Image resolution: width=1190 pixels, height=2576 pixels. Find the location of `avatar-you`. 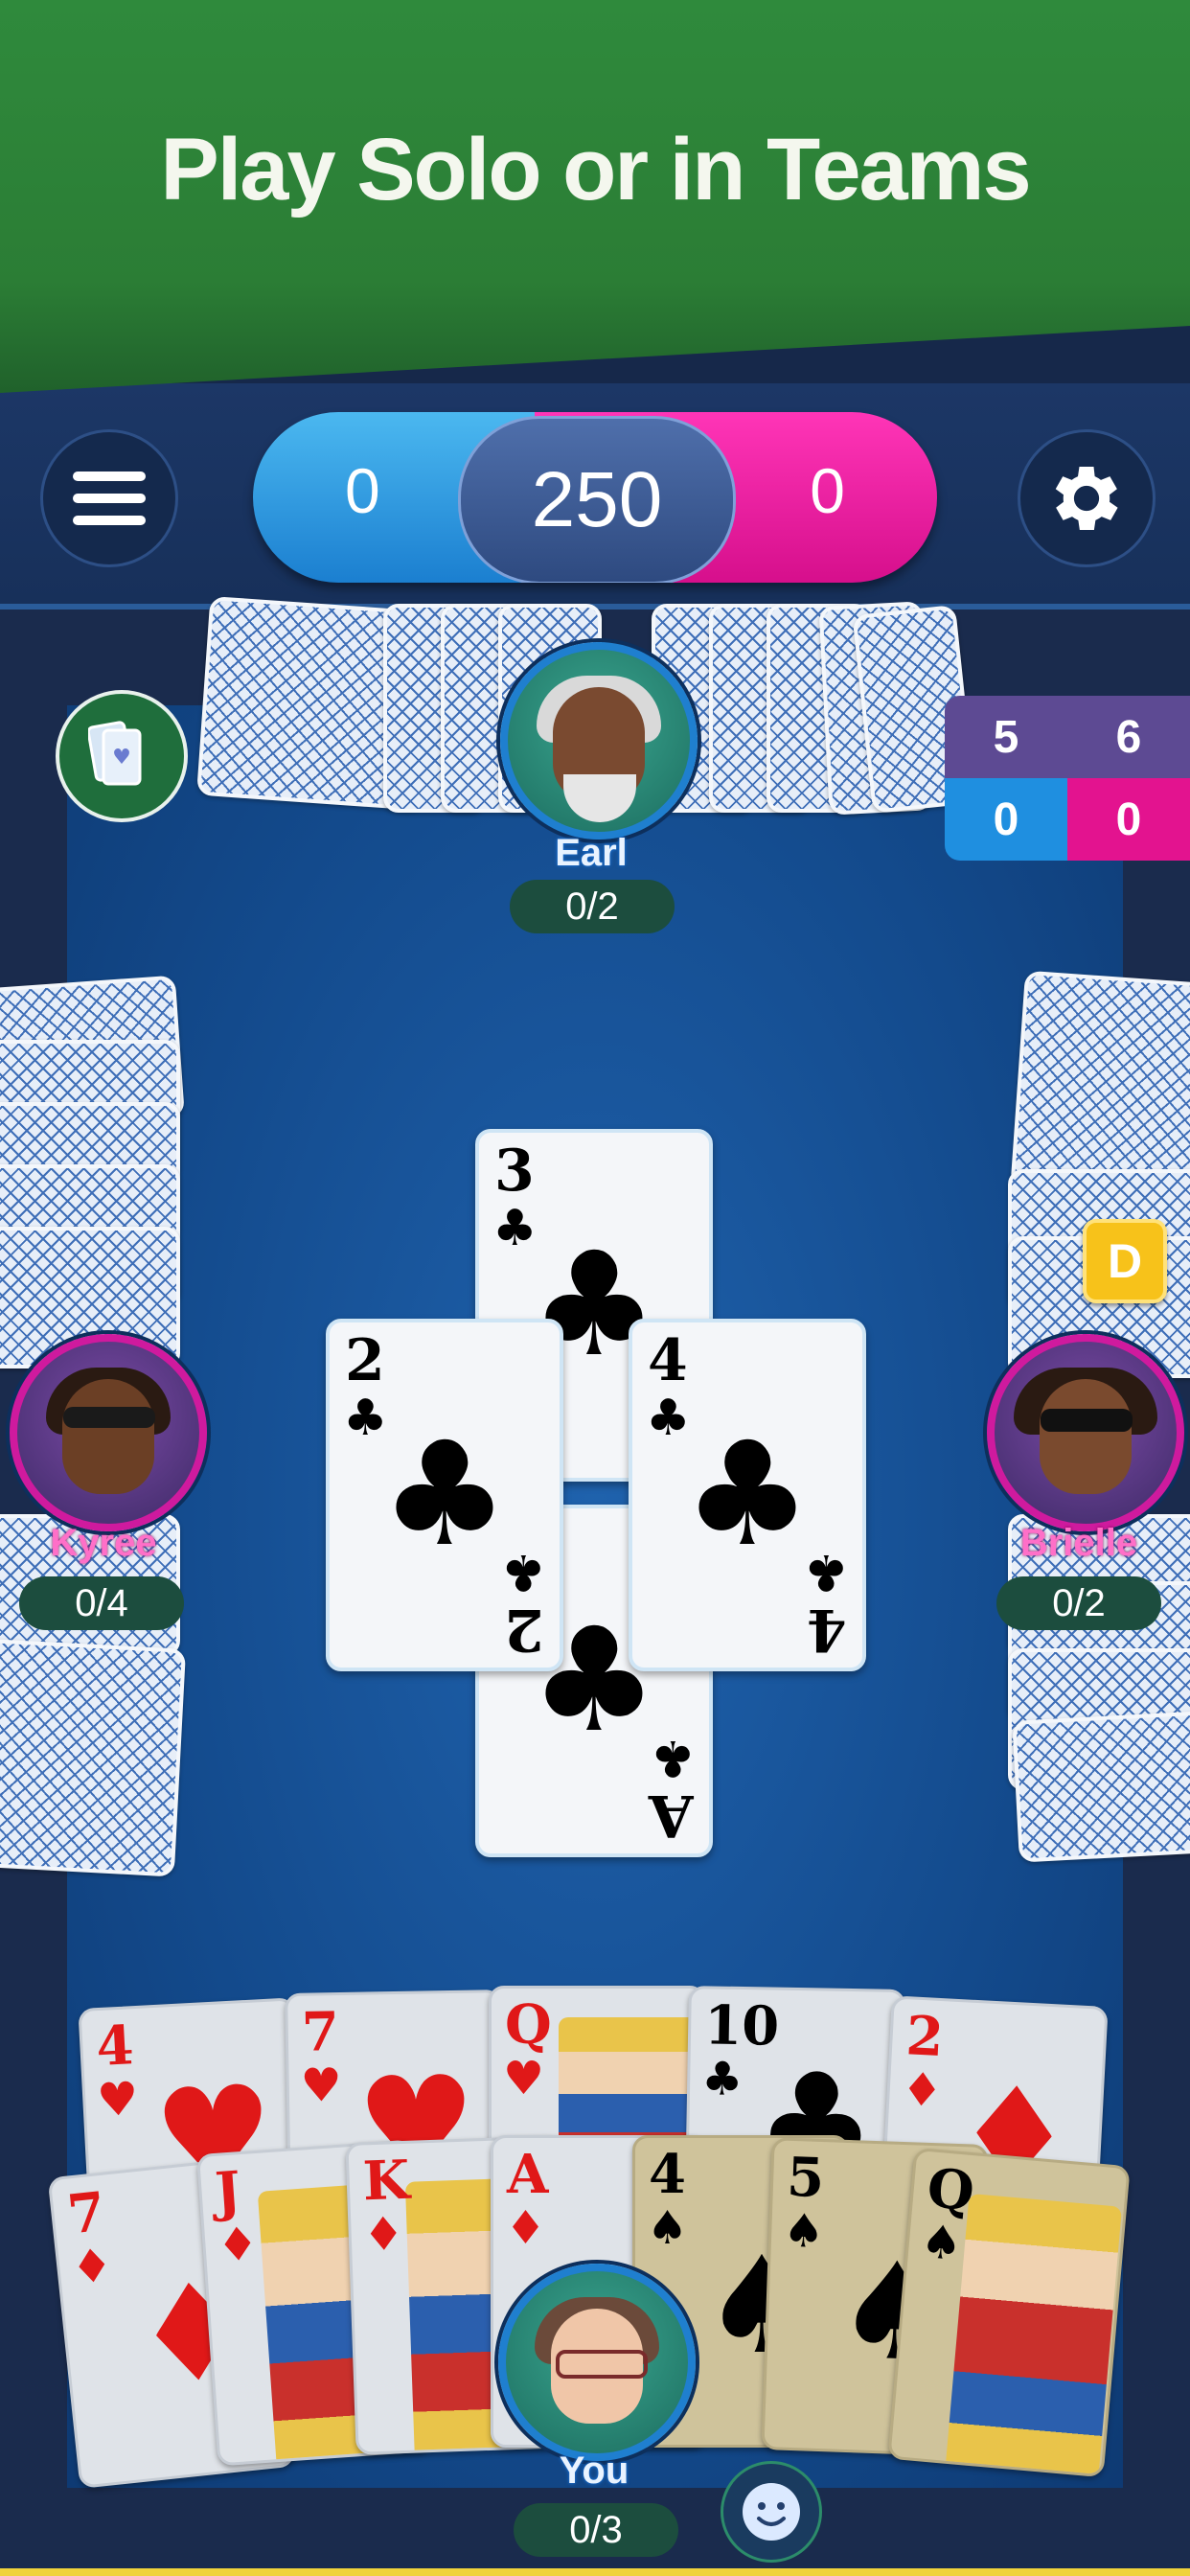

avatar-you is located at coordinates (597, 2363).